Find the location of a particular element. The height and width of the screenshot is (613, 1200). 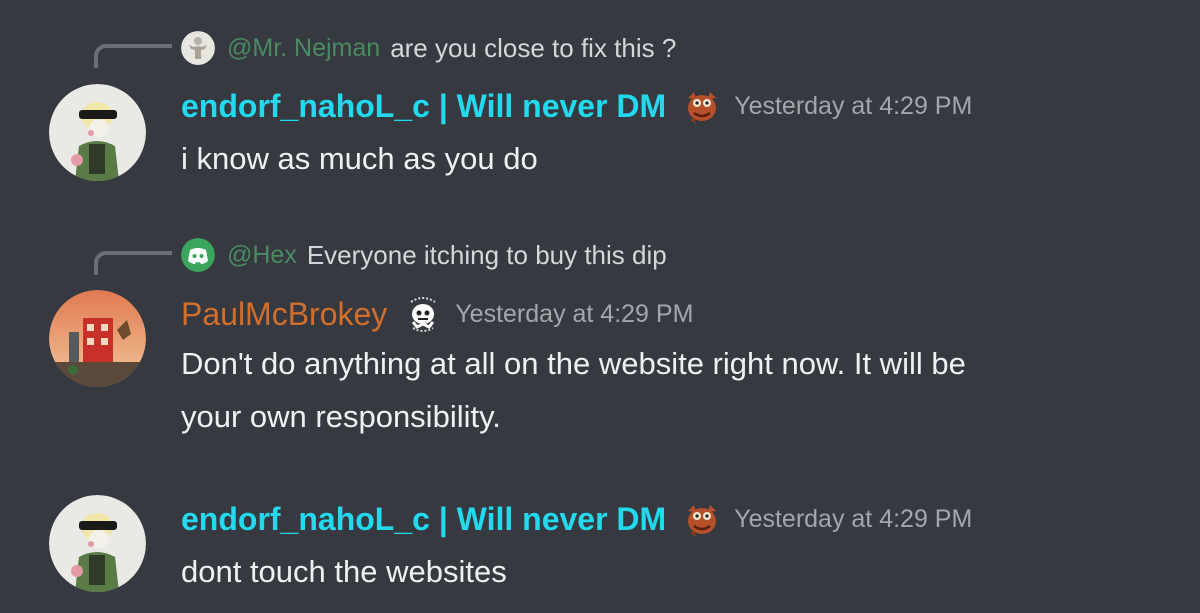

ghost-badge-icon is located at coordinates (423, 314).